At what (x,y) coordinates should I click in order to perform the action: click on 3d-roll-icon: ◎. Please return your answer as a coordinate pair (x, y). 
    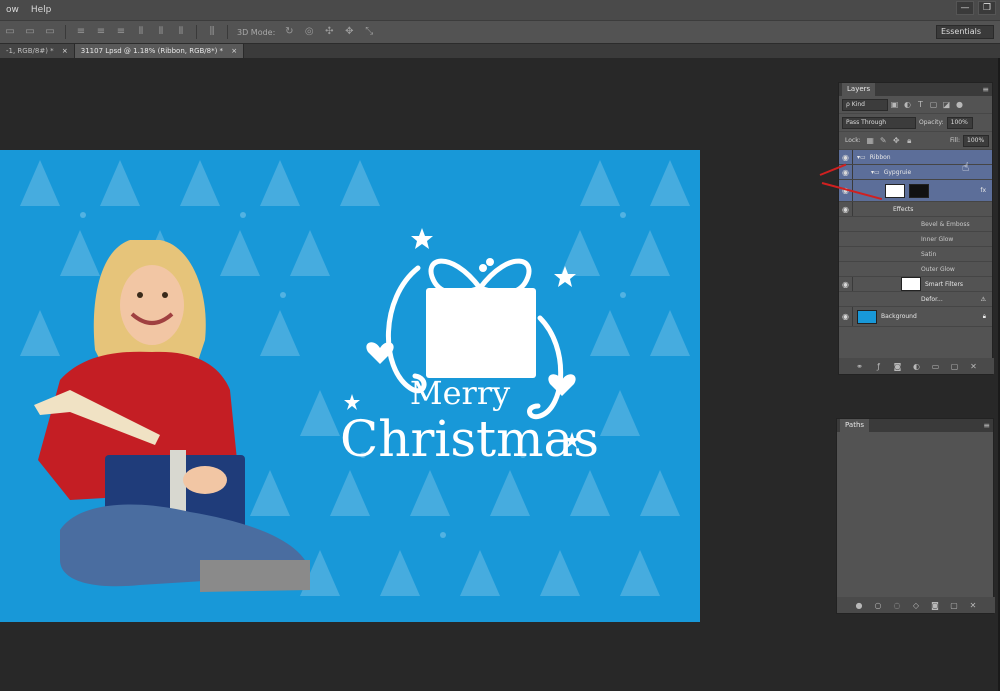
    Looking at the image, I should click on (309, 32).